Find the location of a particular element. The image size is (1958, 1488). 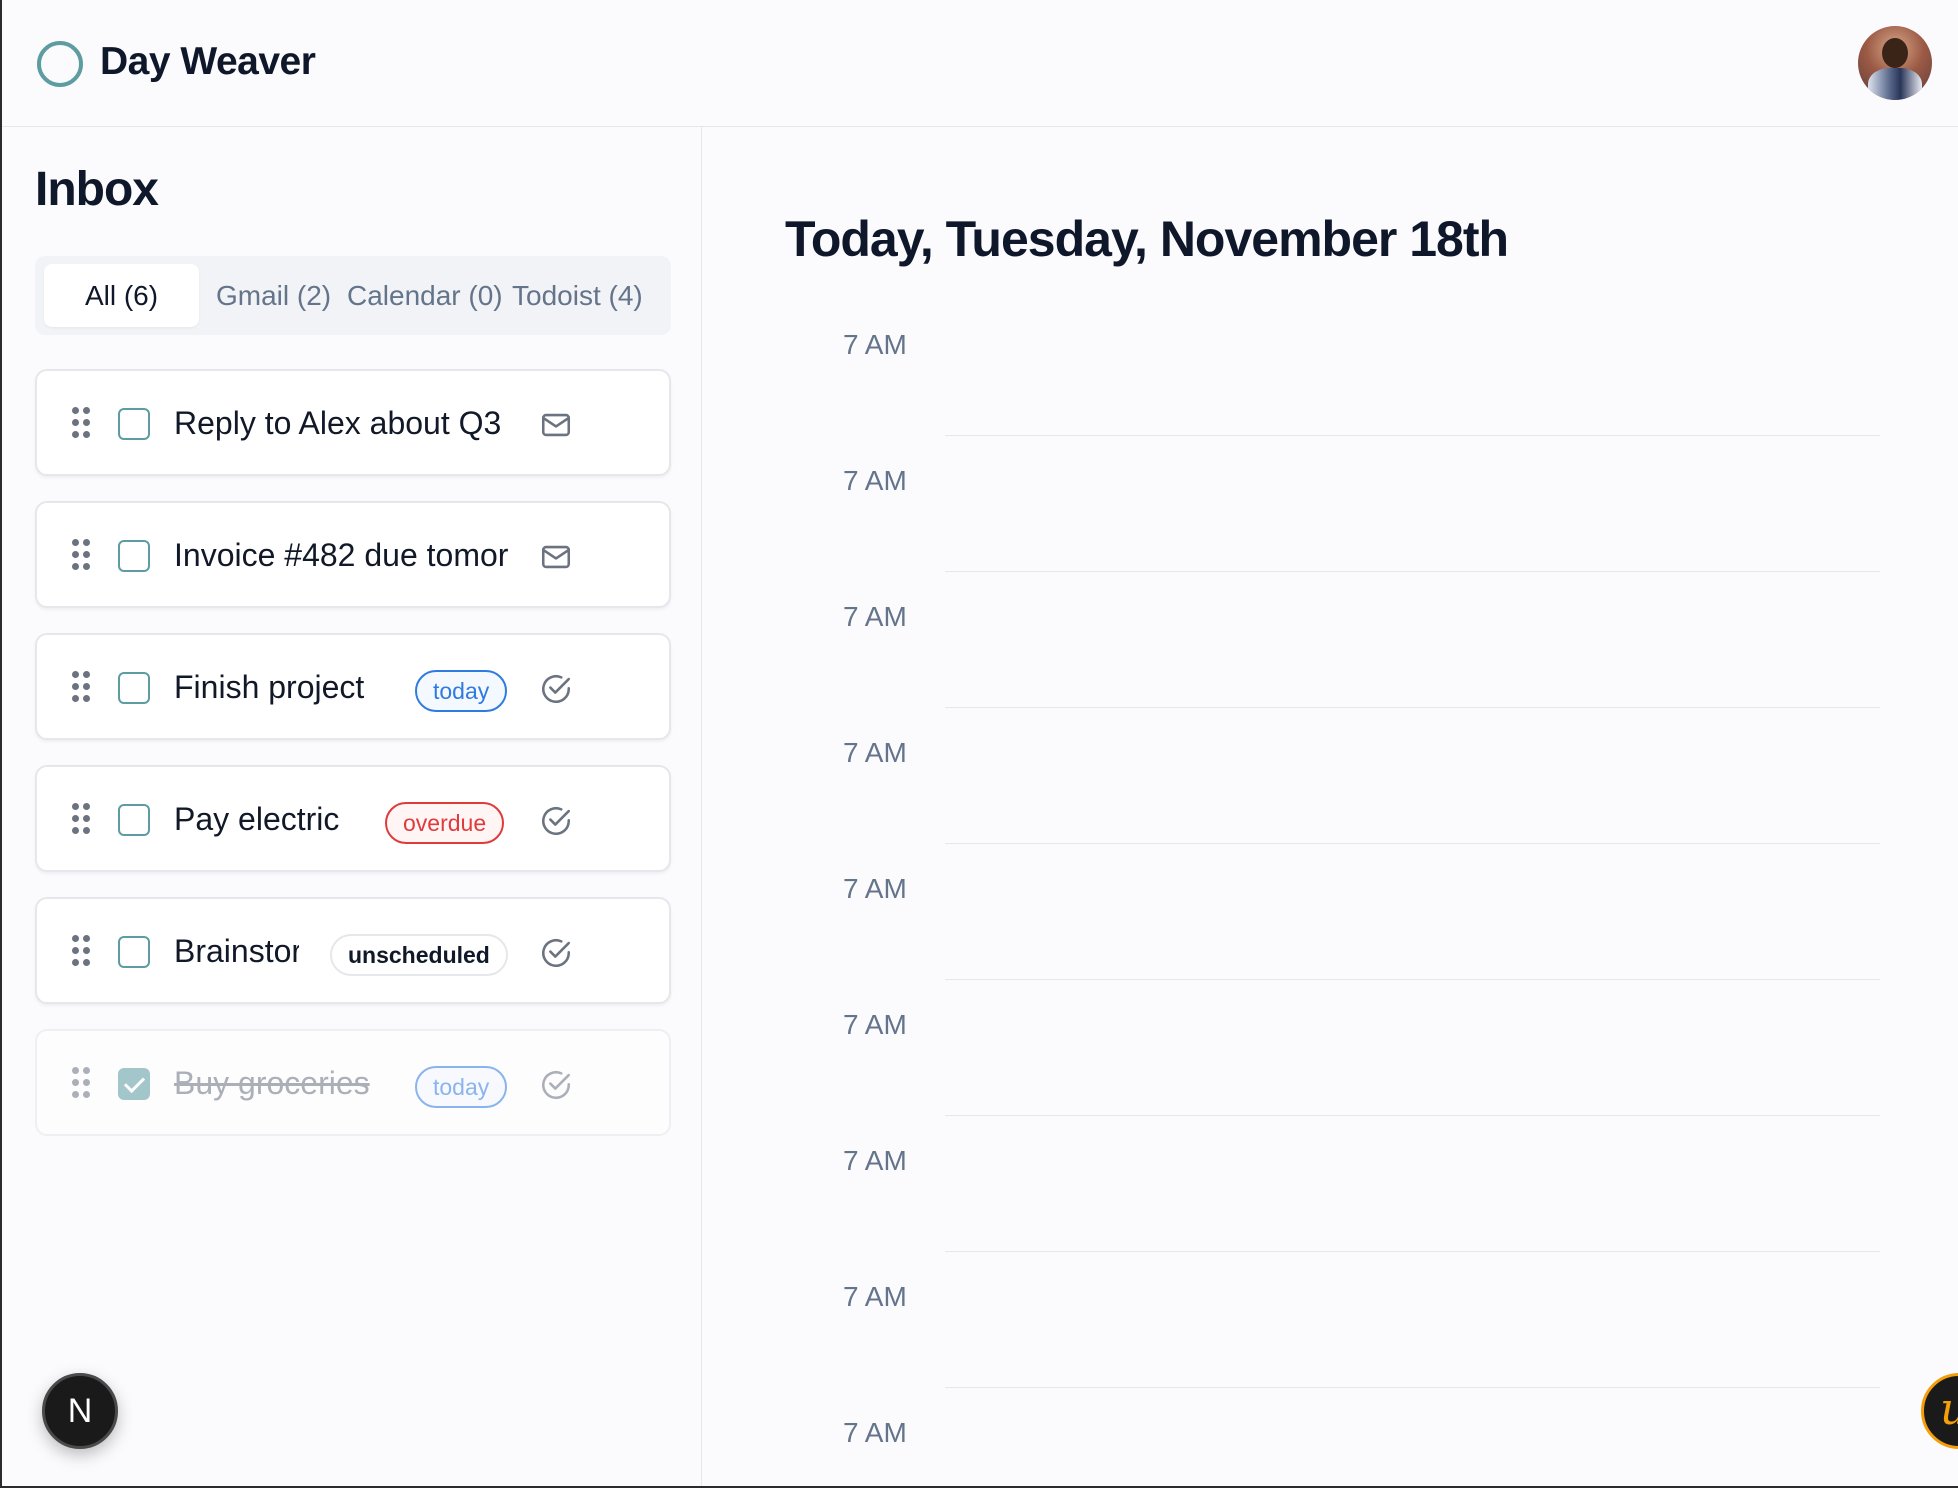

task-card: Finish project today is located at coordinates (353, 686).